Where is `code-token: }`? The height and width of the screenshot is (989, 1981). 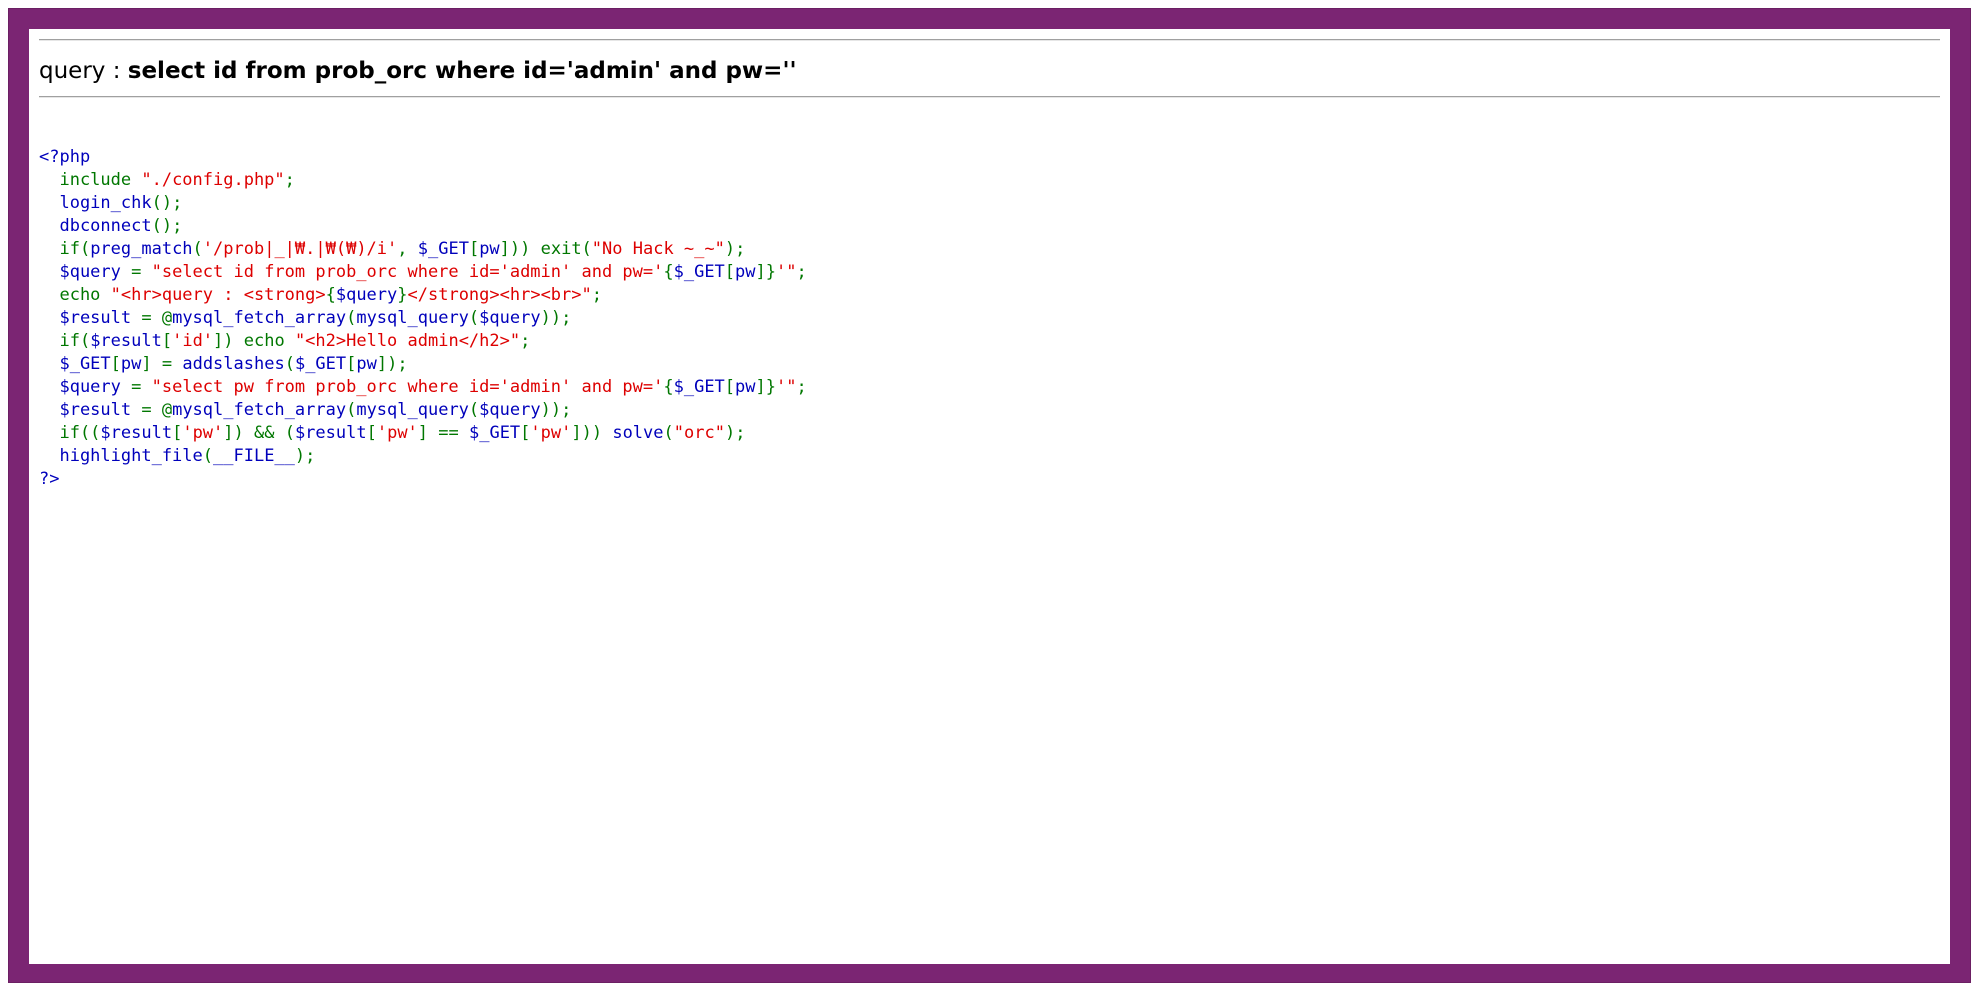 code-token: } is located at coordinates (402, 295).